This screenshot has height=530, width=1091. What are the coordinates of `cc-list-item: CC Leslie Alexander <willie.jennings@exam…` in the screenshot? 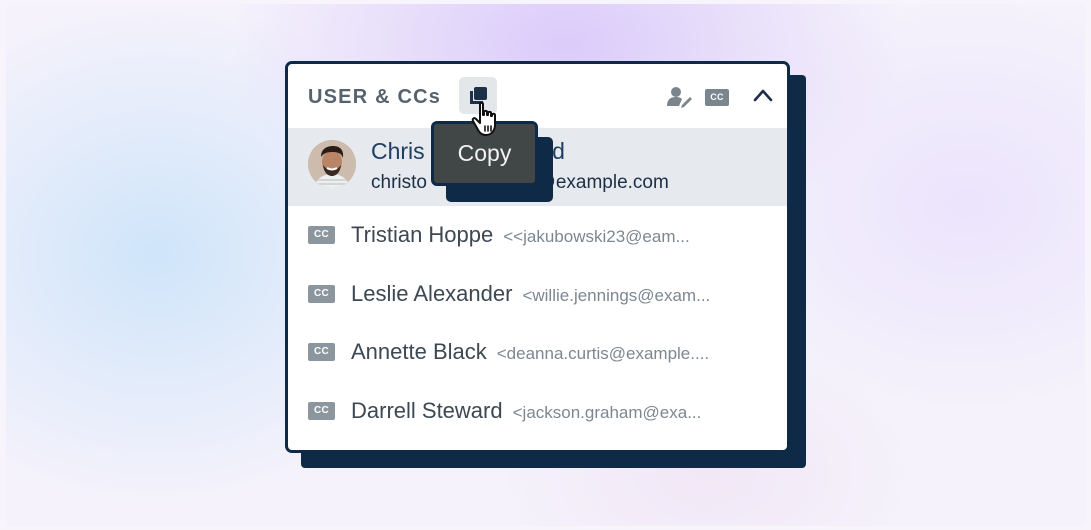 It's located at (537, 294).